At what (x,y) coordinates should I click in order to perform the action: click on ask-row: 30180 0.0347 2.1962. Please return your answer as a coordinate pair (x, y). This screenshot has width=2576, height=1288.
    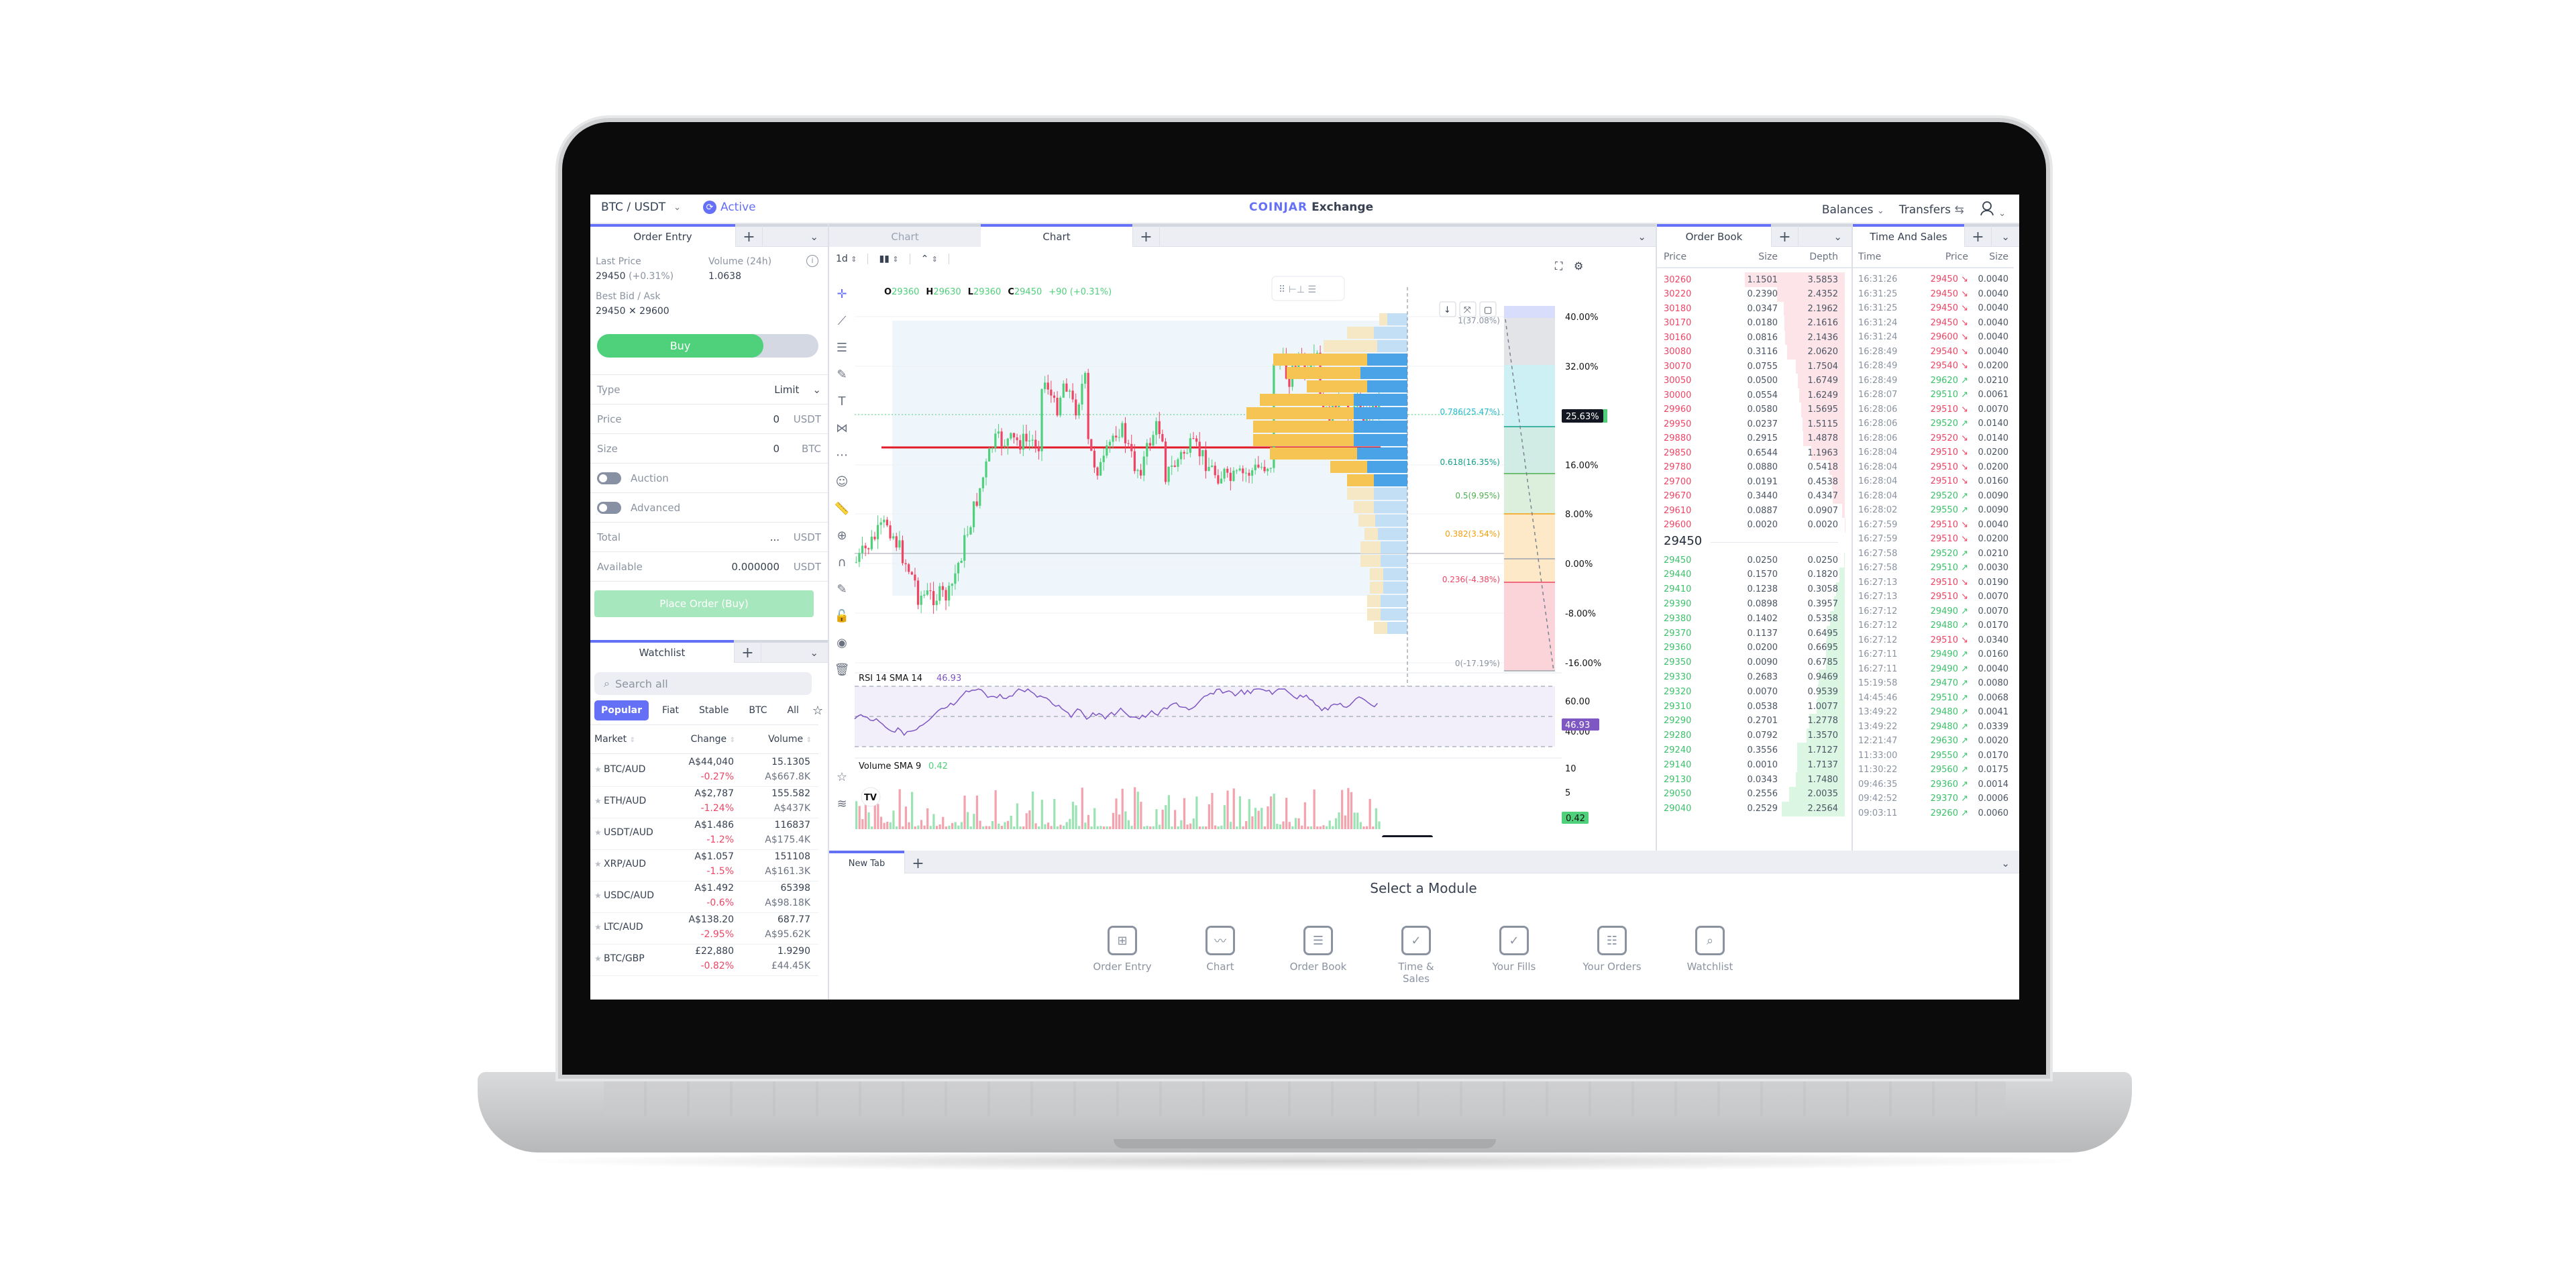
    Looking at the image, I should click on (1754, 308).